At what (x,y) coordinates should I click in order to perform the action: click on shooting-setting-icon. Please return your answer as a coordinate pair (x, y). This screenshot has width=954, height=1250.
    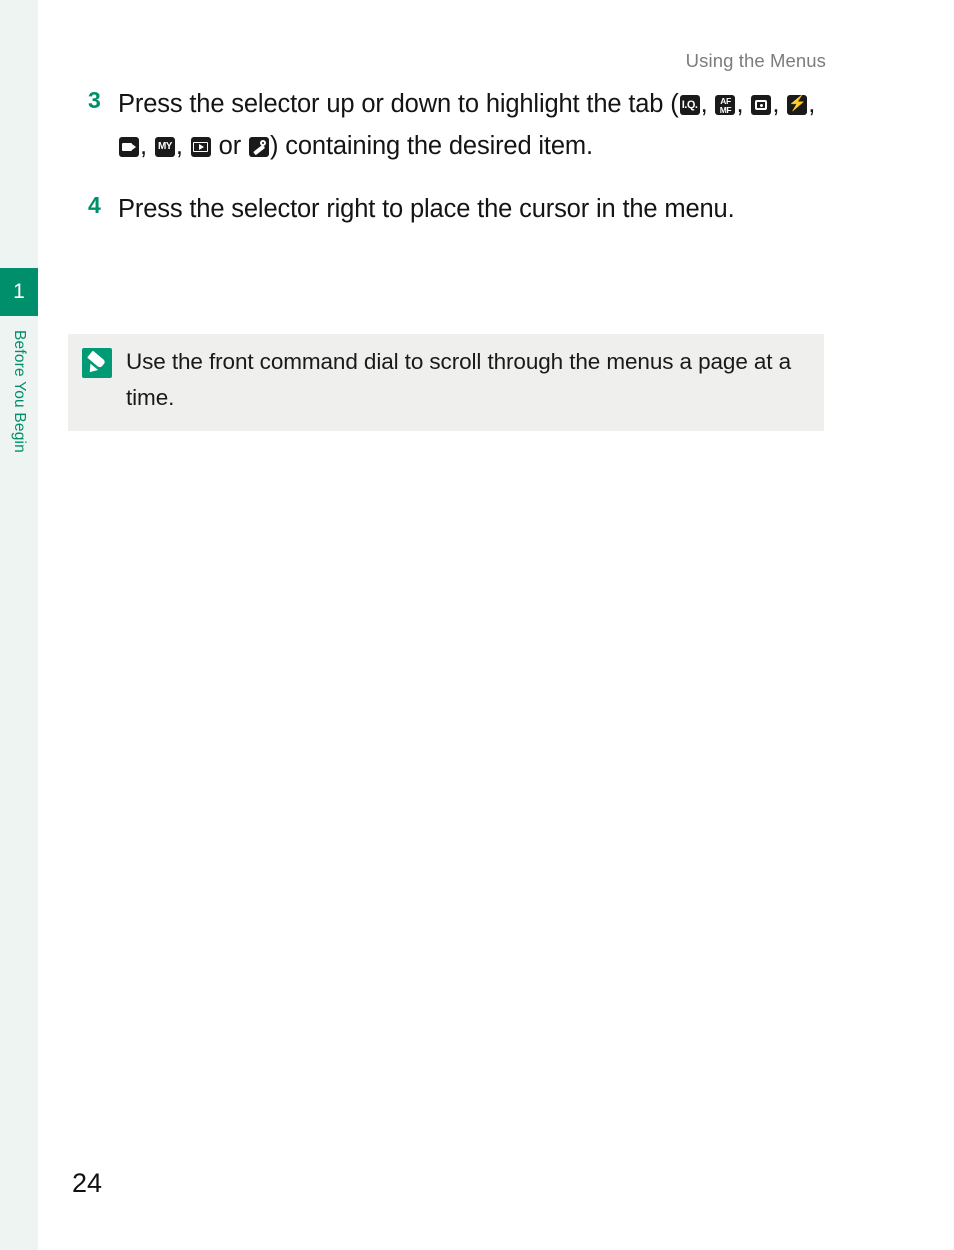
    Looking at the image, I should click on (761, 105).